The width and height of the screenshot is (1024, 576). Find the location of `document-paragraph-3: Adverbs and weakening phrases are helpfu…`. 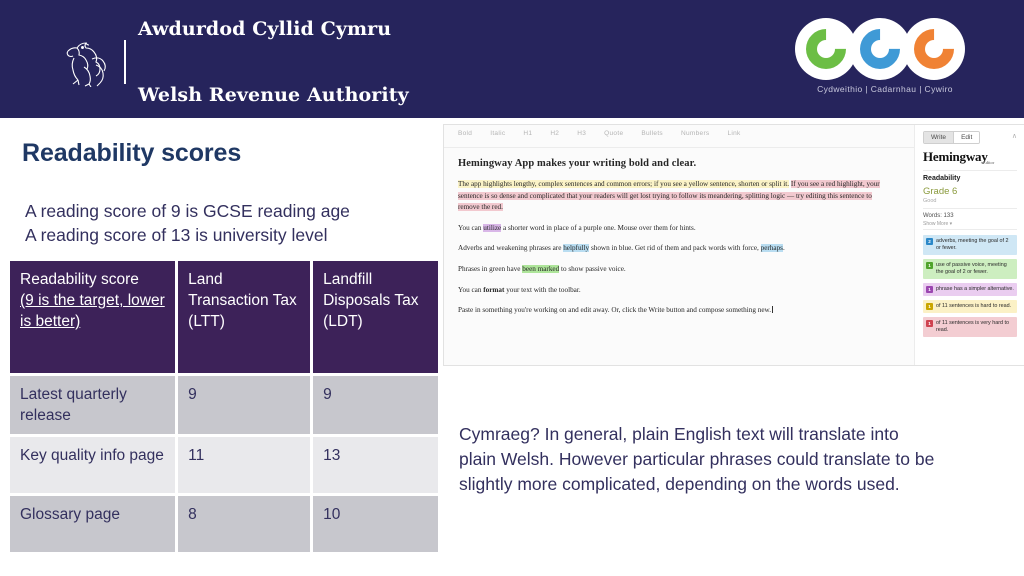

document-paragraph-3: Adverbs and weakening phrases are helpfu… is located at coordinates (673, 249).